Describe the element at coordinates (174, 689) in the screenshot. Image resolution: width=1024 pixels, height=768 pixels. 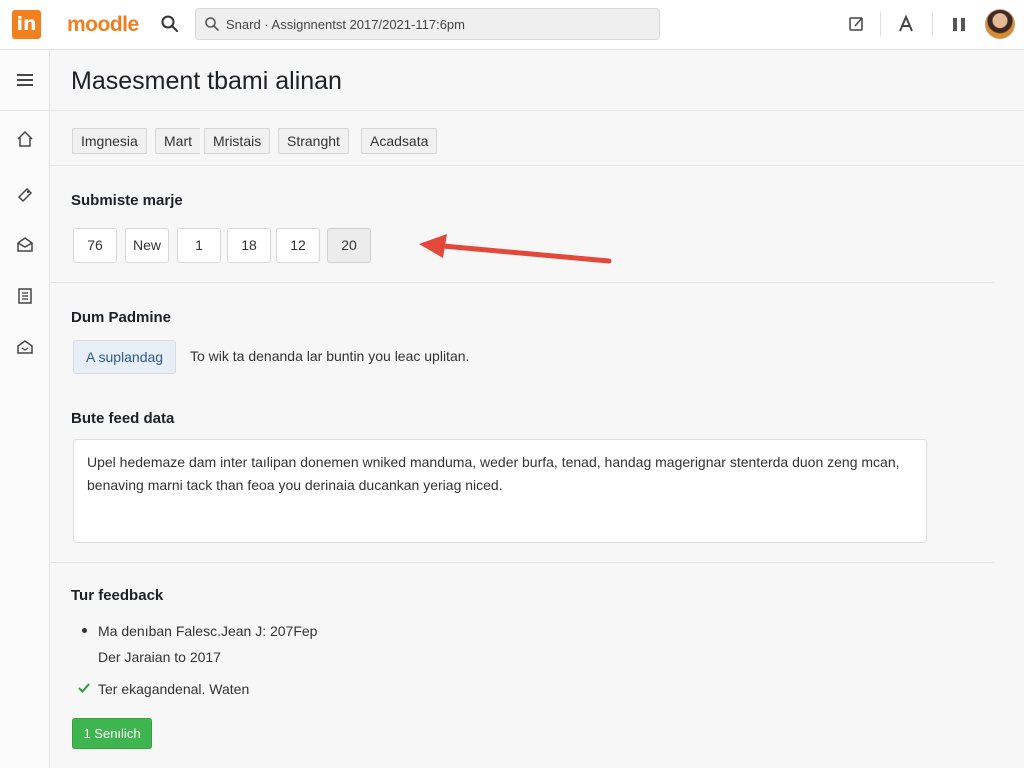
I see `feedback-check-item: Ter ekagandenal. Waten` at that location.